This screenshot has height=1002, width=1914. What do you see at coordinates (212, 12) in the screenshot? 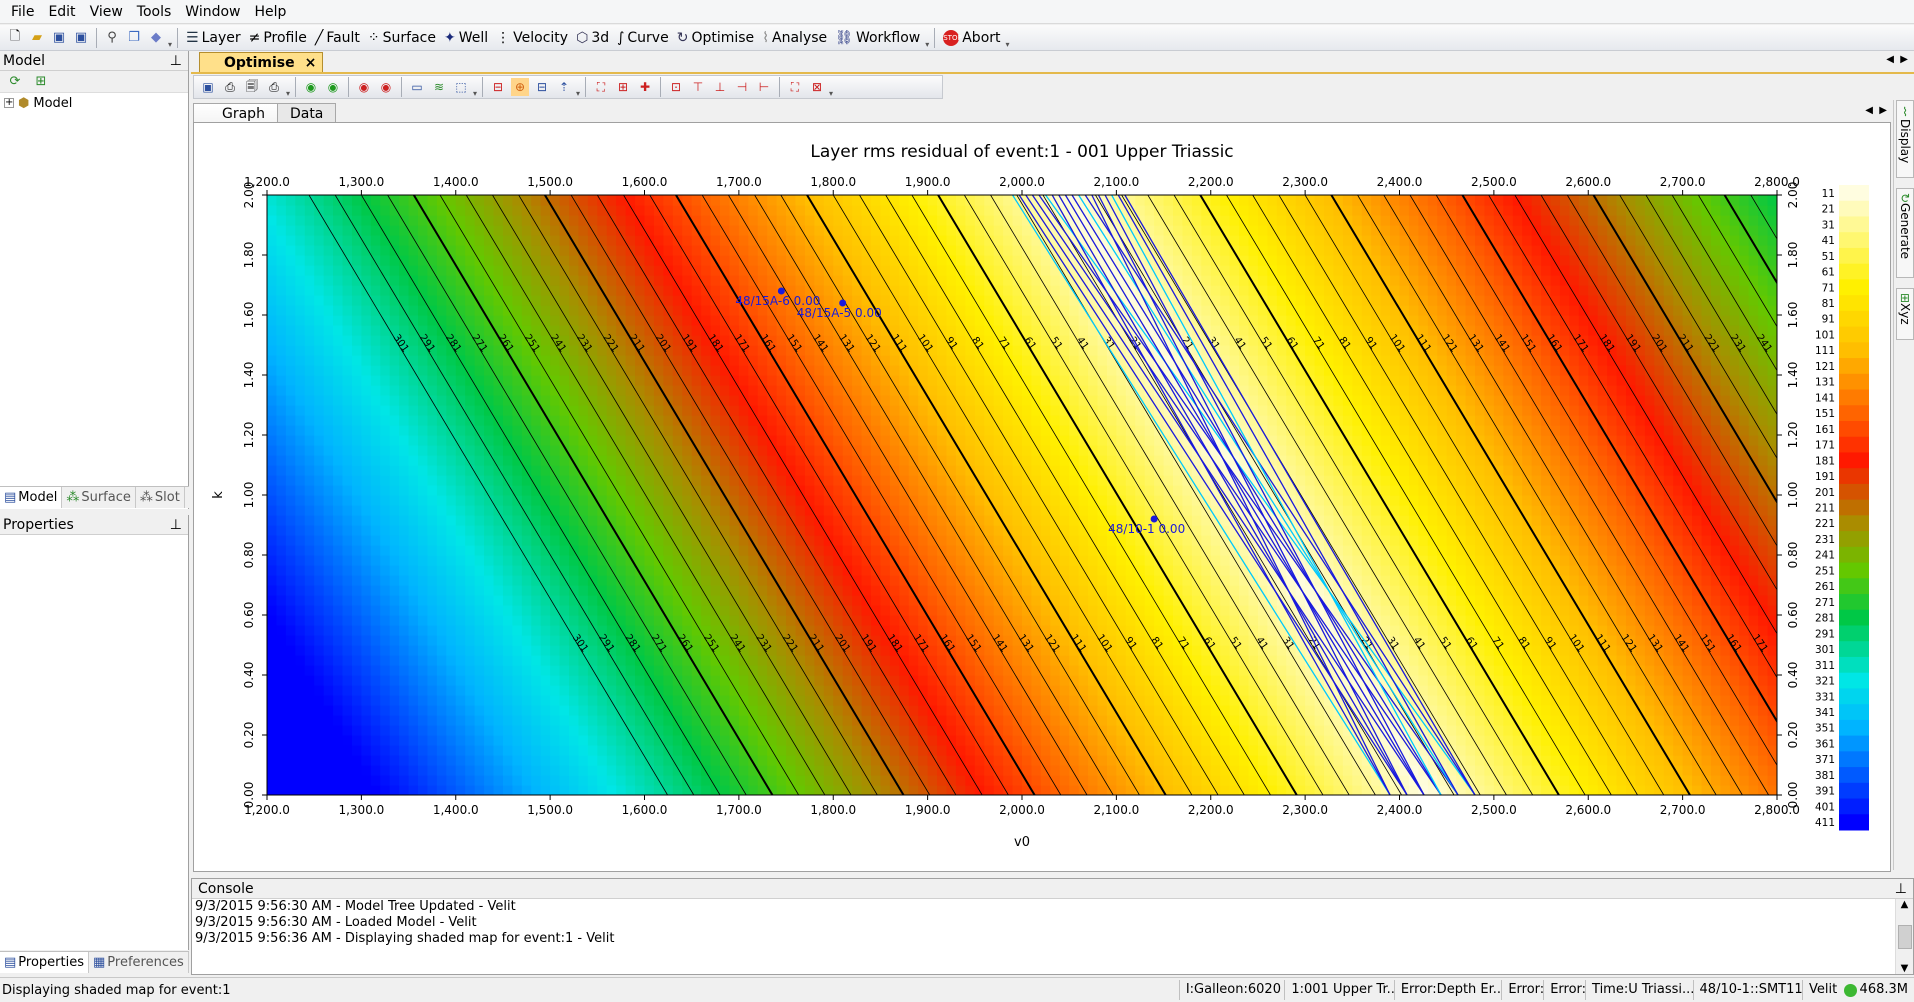
I see `menu-window: Window` at bounding box center [212, 12].